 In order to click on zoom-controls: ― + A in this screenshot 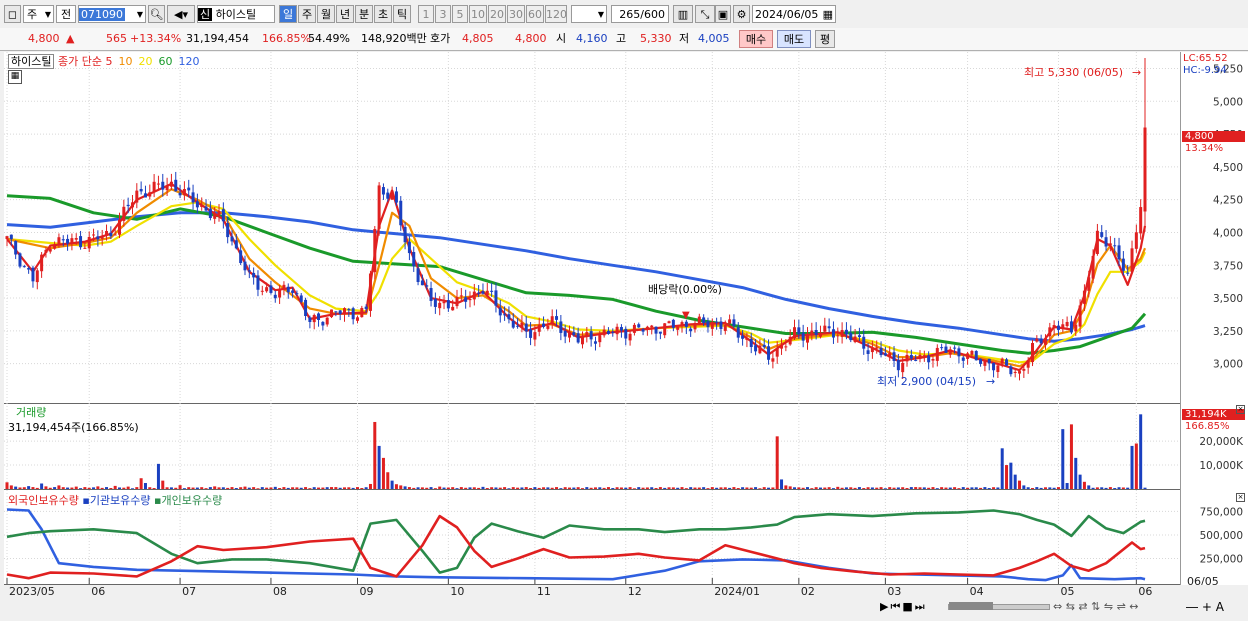, I will do `click(1205, 607)`.